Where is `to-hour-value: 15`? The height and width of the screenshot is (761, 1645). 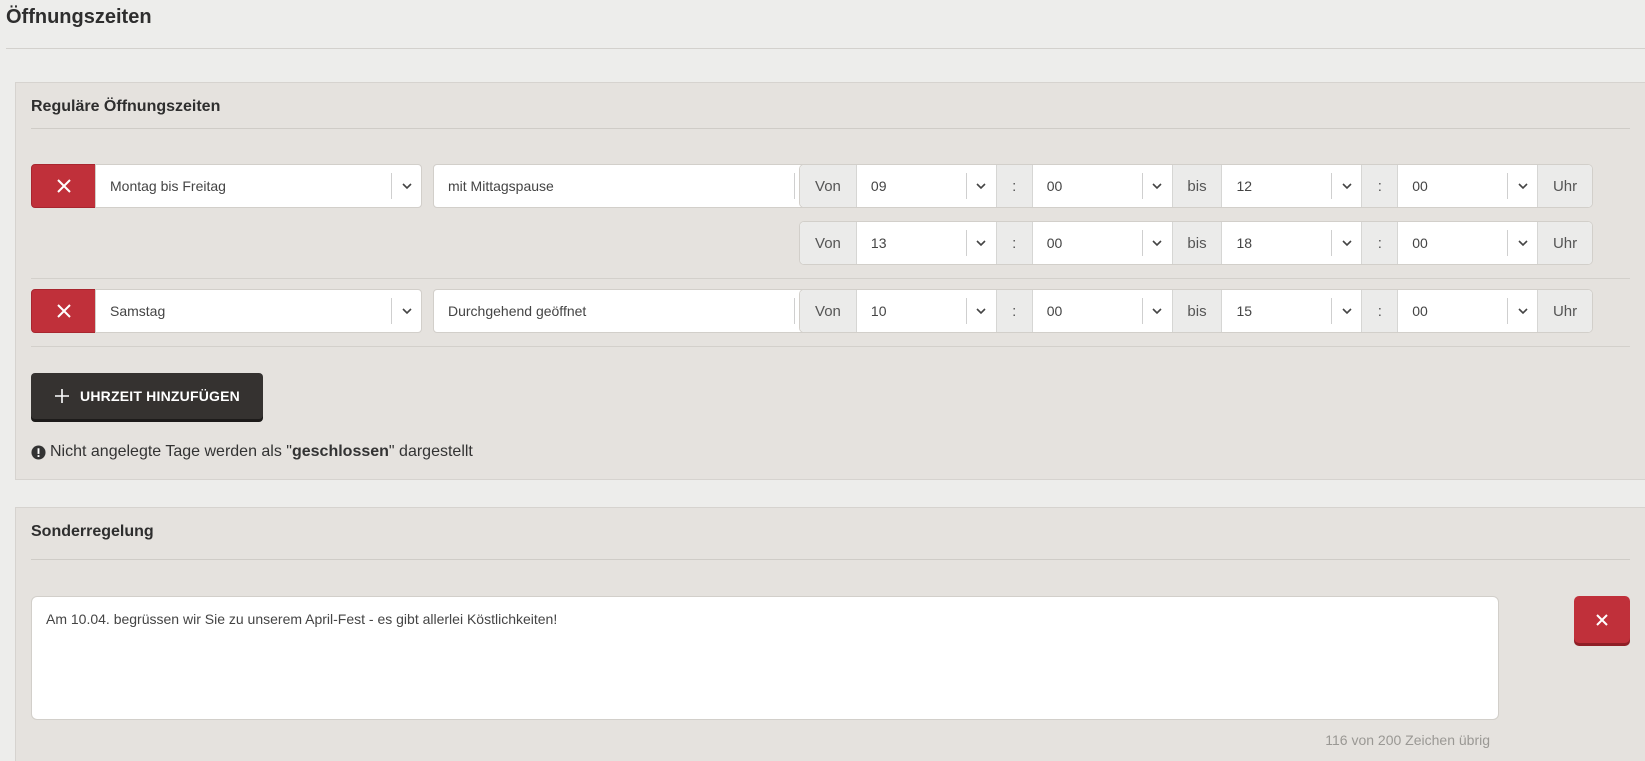
to-hour-value: 15 is located at coordinates (1244, 311).